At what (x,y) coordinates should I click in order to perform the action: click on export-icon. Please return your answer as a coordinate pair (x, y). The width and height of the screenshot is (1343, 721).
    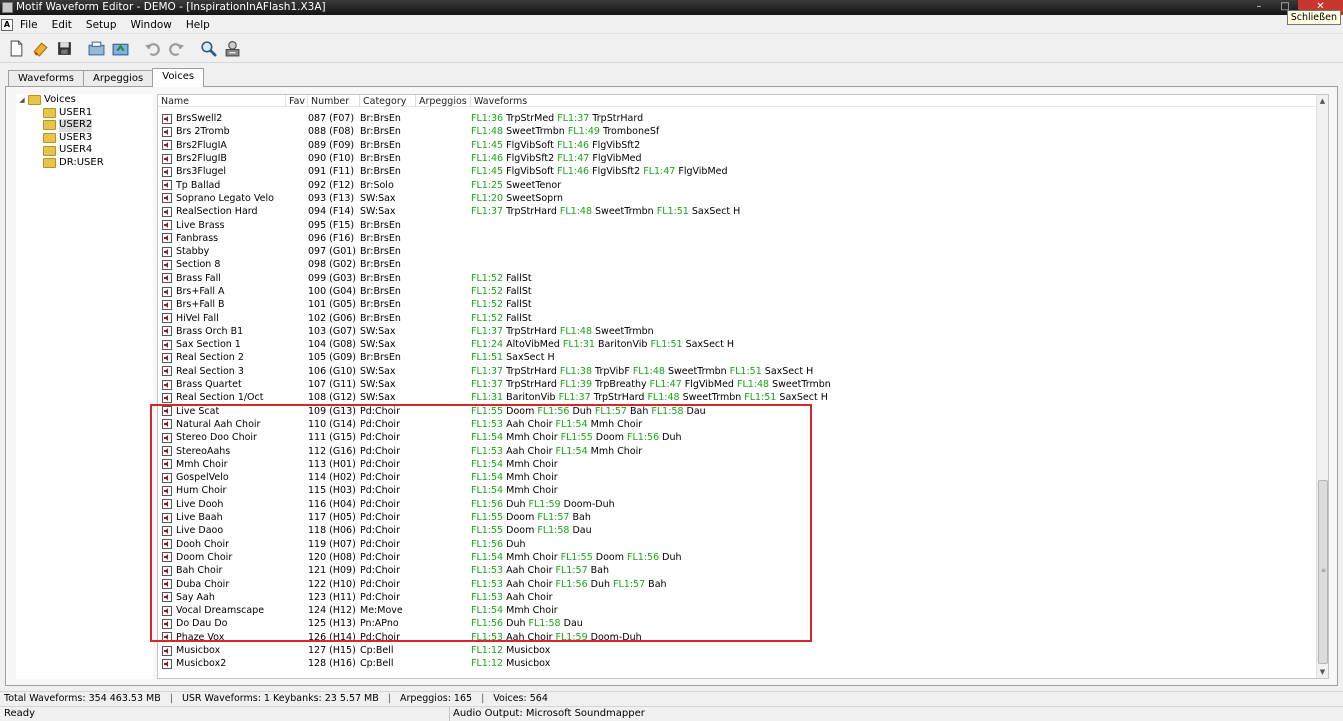
    Looking at the image, I should click on (120, 49).